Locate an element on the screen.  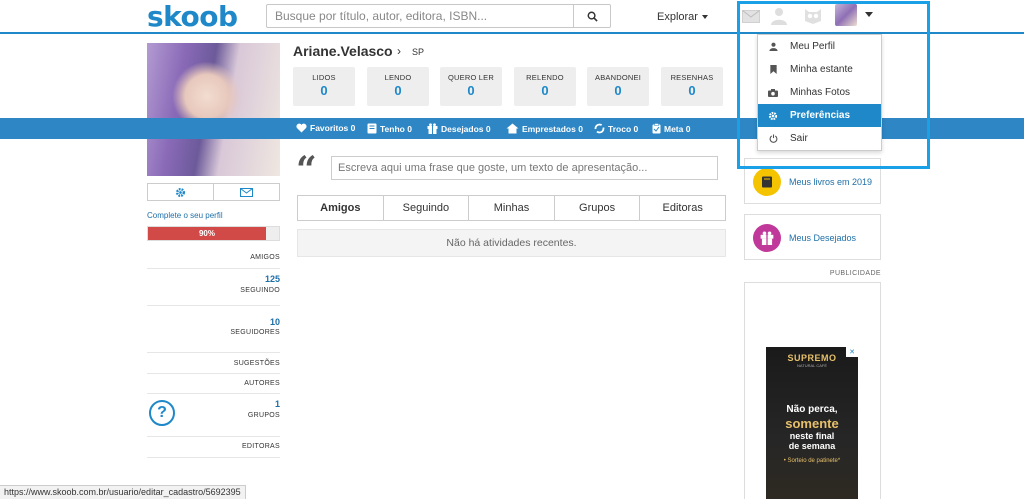
shelf-meta: Meta 0 is located at coordinates (671, 128).